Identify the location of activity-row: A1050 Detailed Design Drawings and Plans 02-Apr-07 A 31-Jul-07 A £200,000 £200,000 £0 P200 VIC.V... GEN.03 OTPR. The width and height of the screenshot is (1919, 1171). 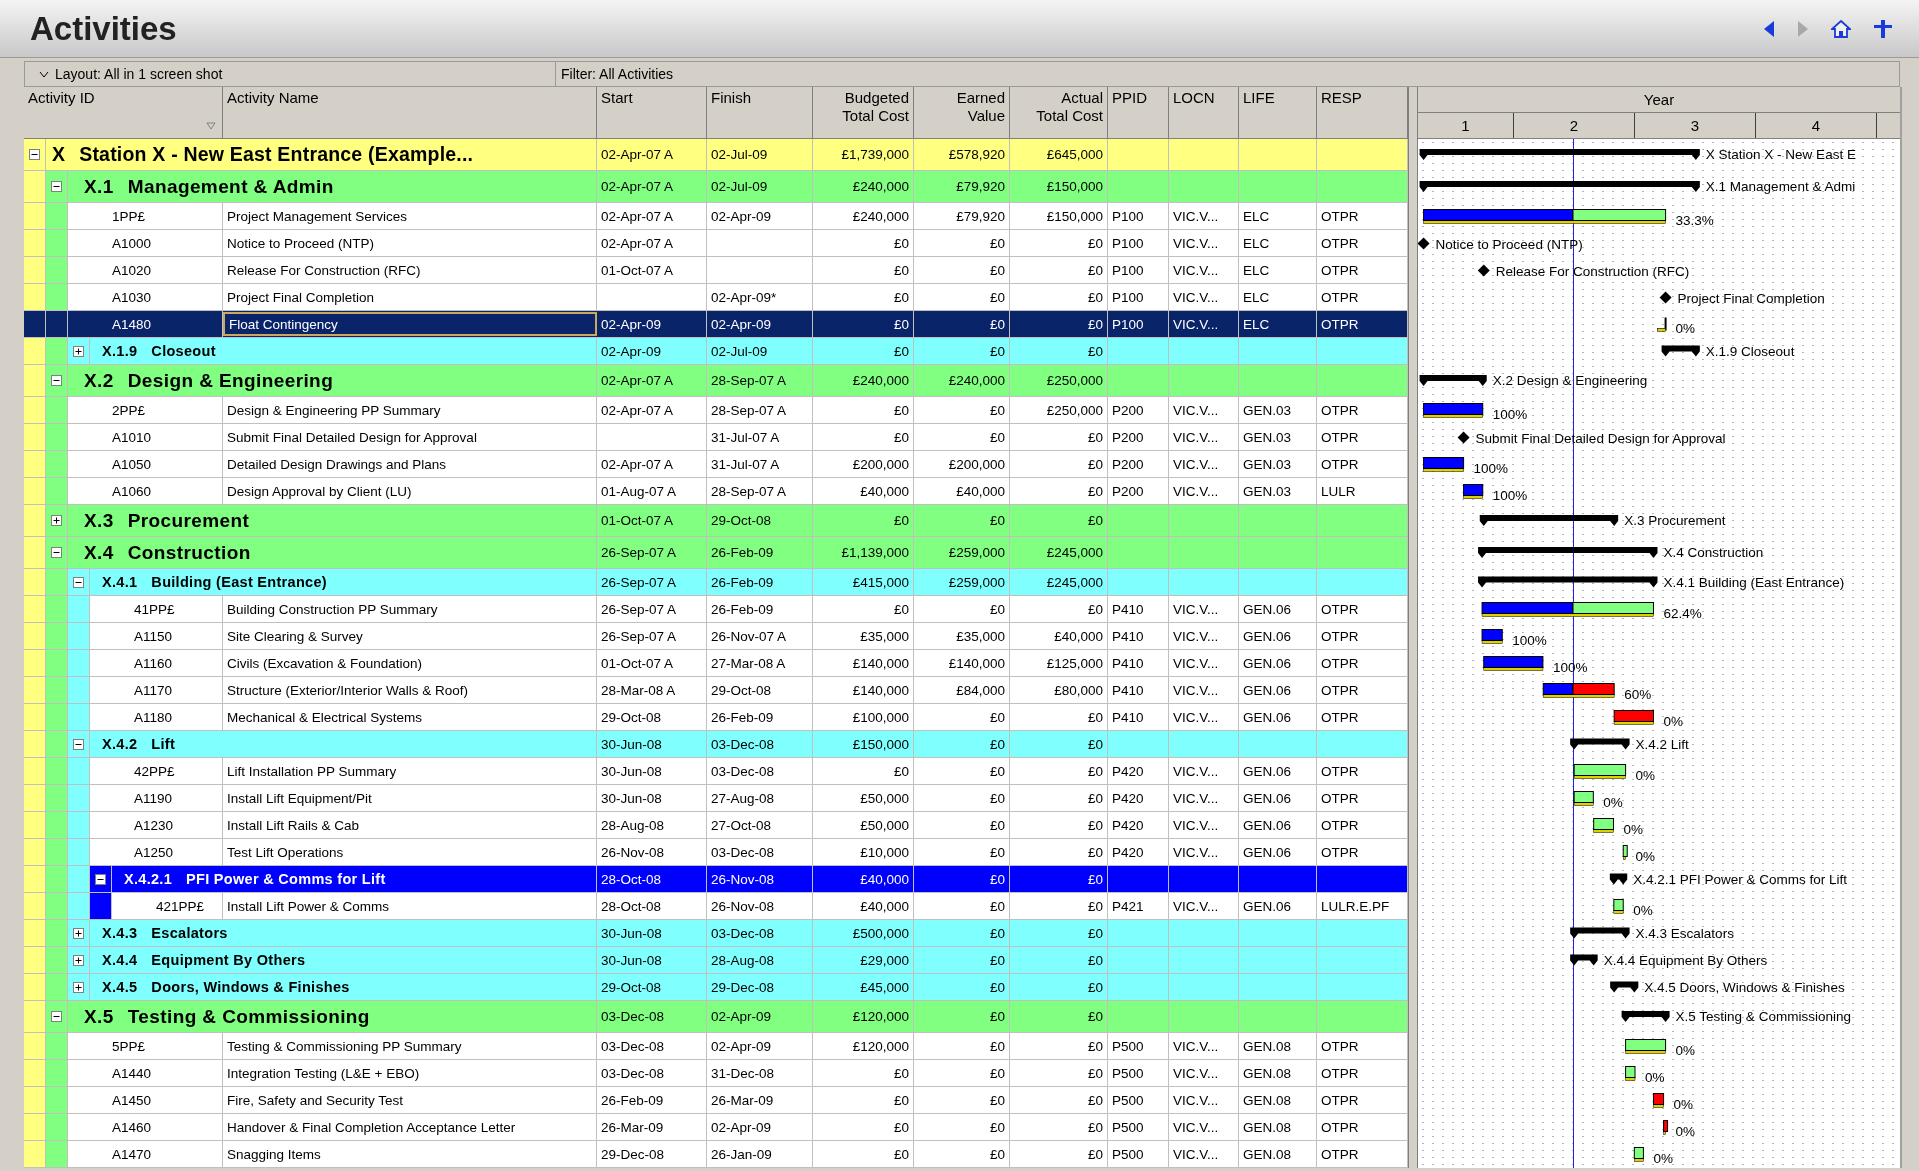
(716, 464).